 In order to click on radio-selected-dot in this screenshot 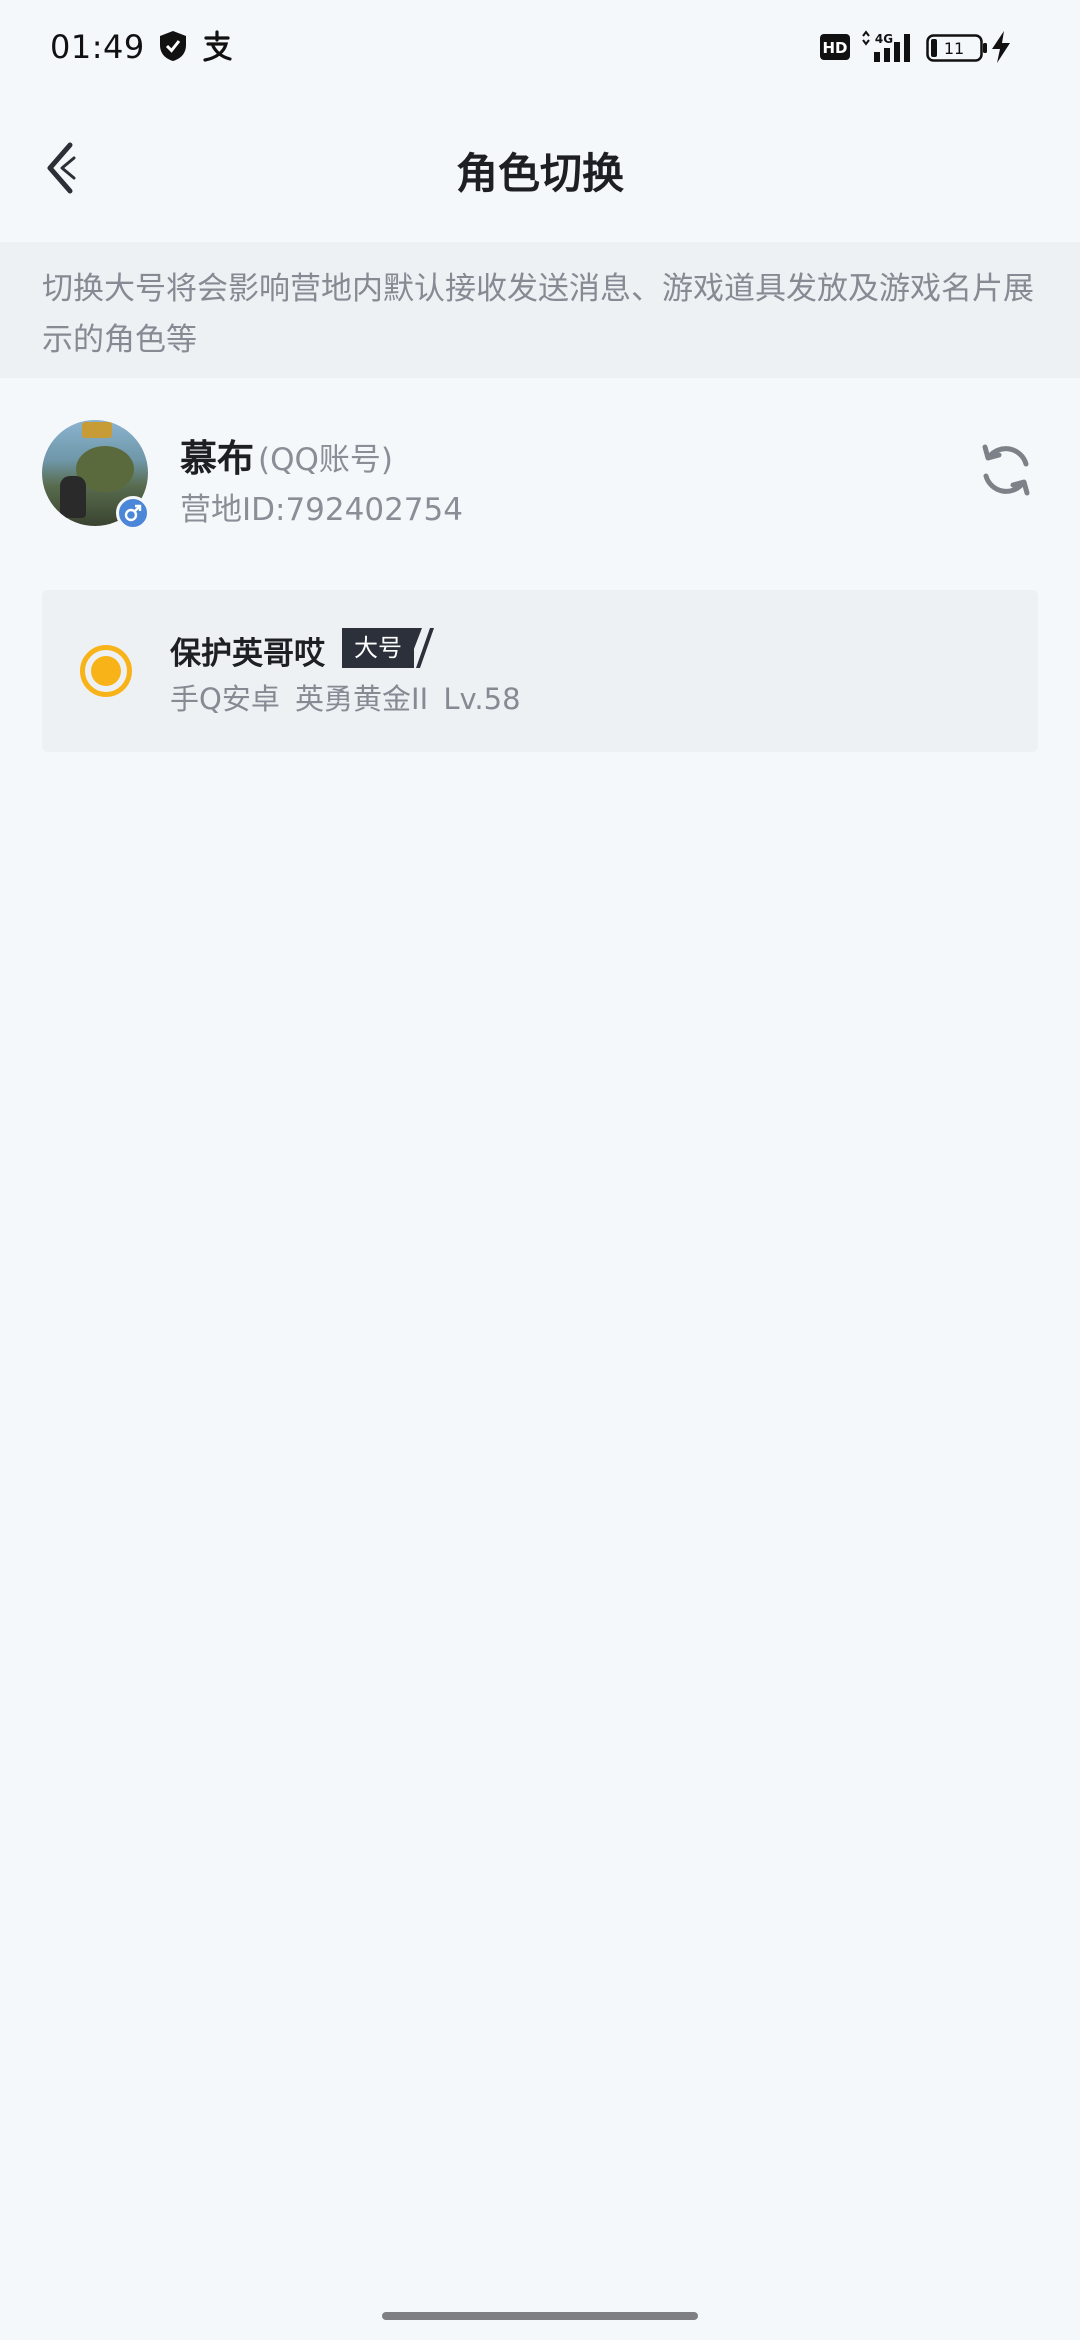, I will do `click(106, 671)`.